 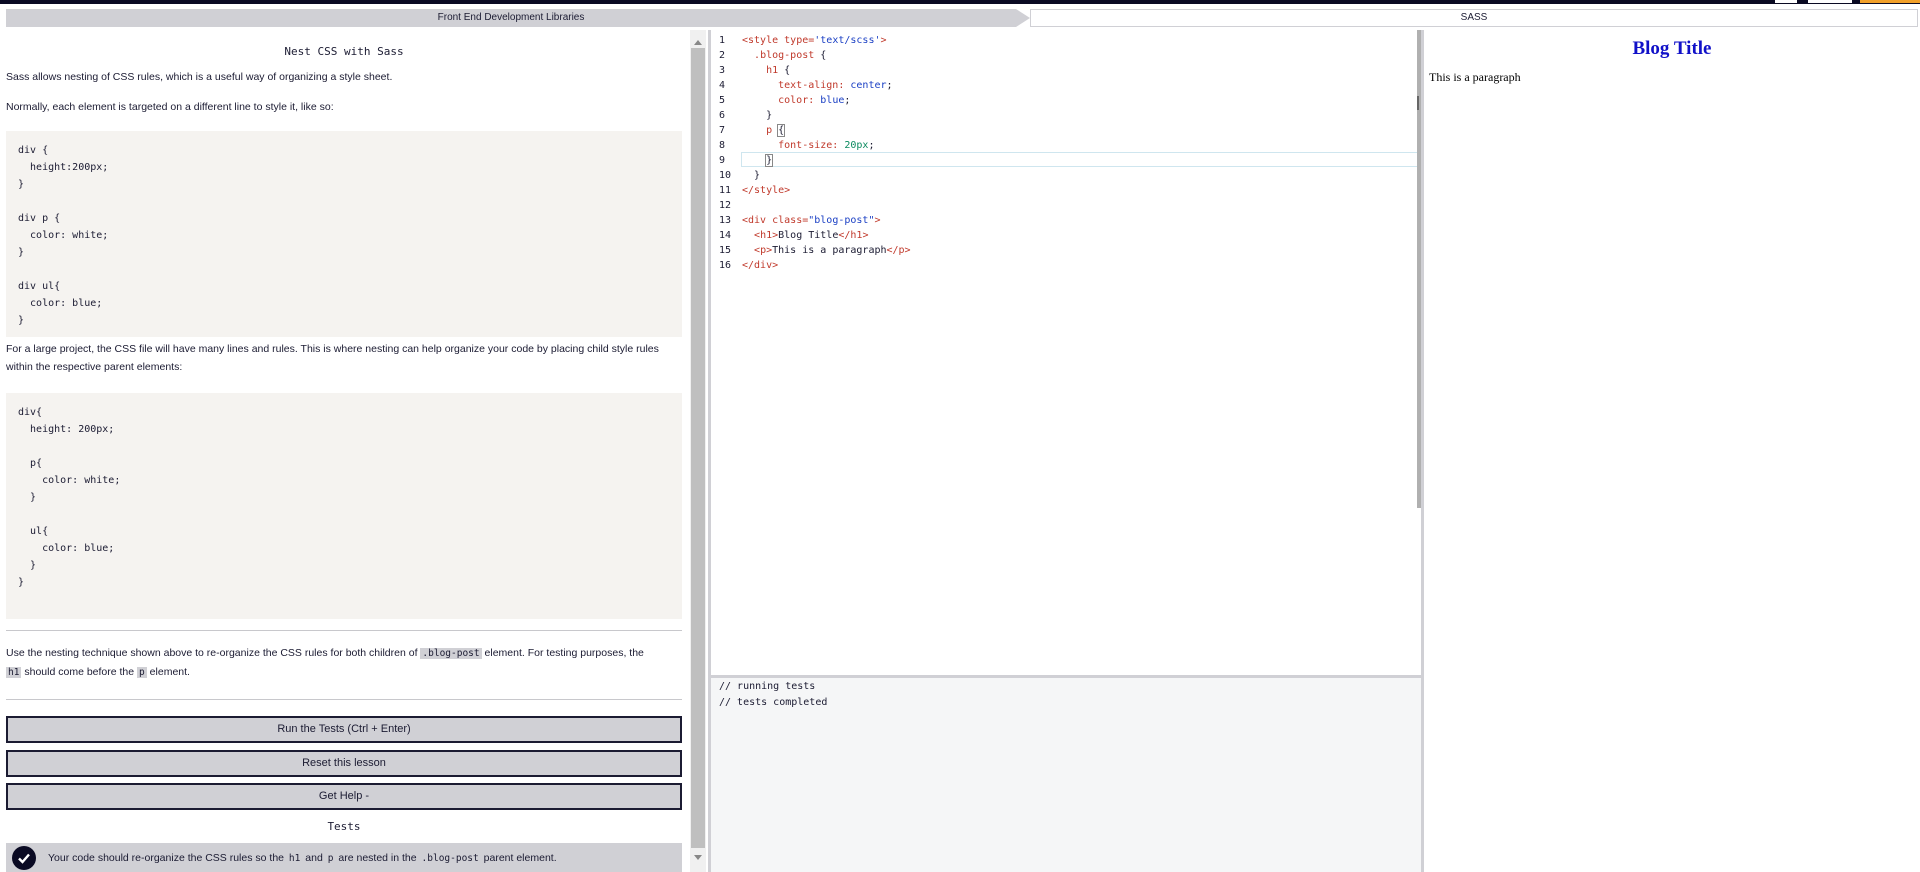 What do you see at coordinates (1475, 77) in the screenshot?
I see `preview-paragraph: This is a paragraph` at bounding box center [1475, 77].